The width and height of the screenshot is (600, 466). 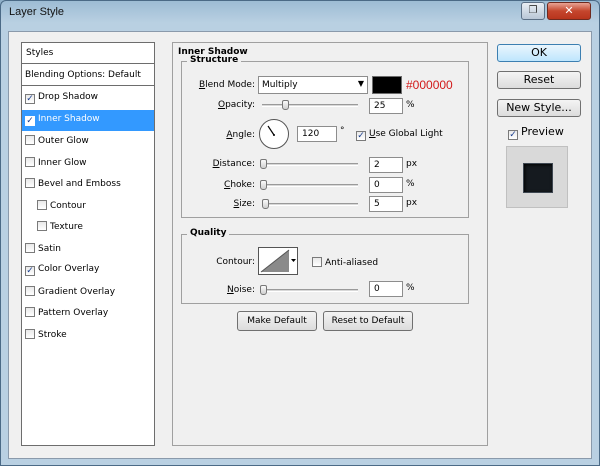 I want to click on style-item-label: Gradient Overlay, so click(x=77, y=291).